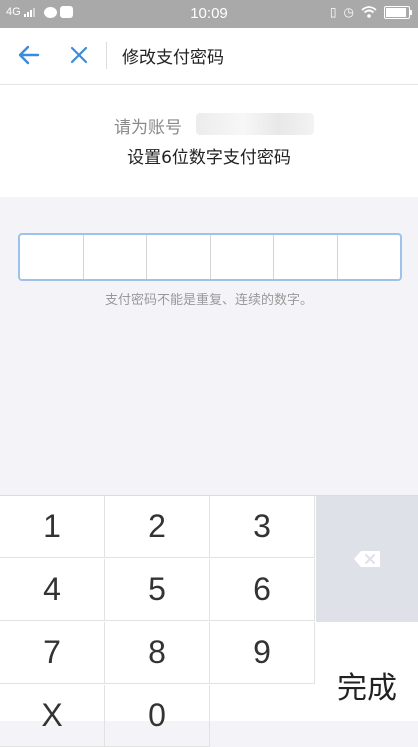  I want to click on close-icon, so click(79, 55).